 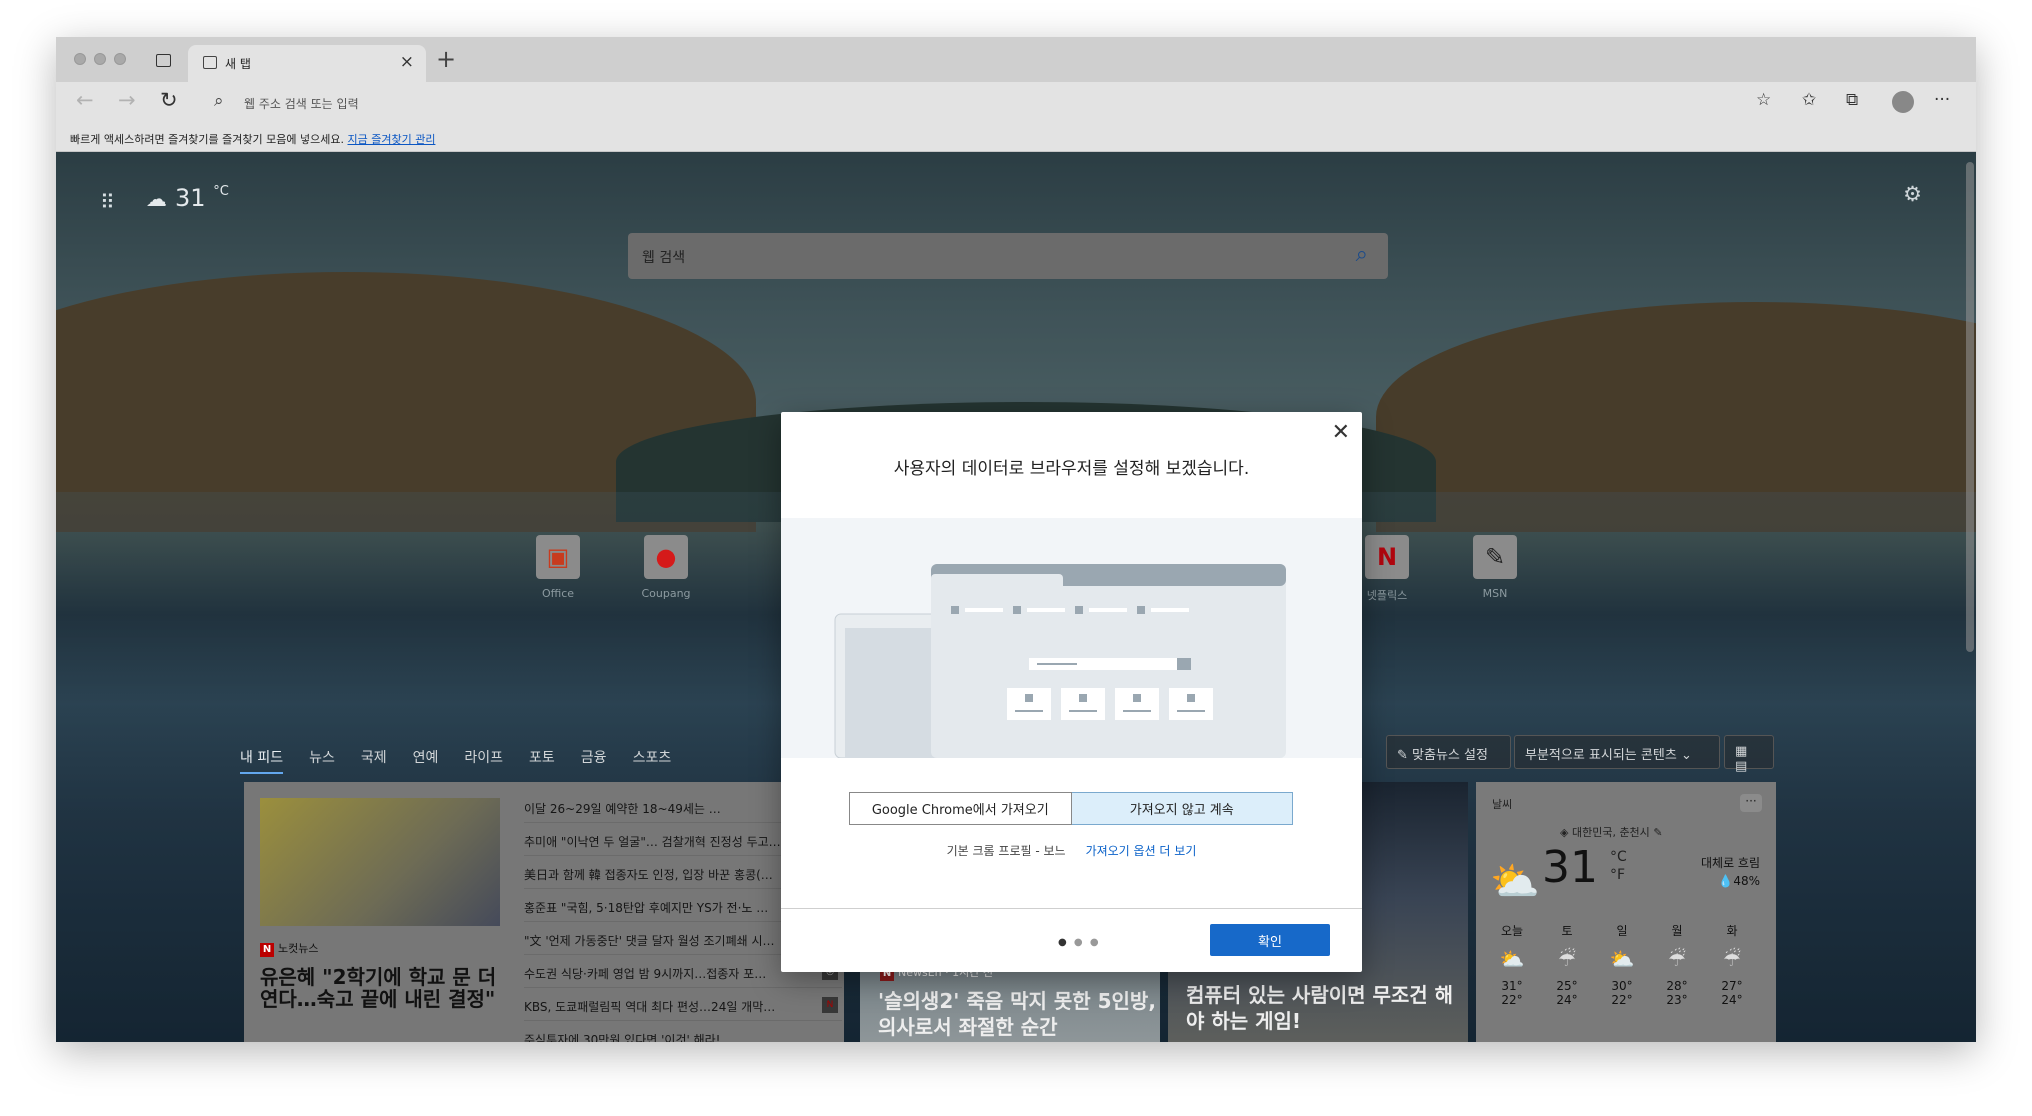 I want to click on quicklink-label: 넷플릭스, so click(x=1387, y=595).